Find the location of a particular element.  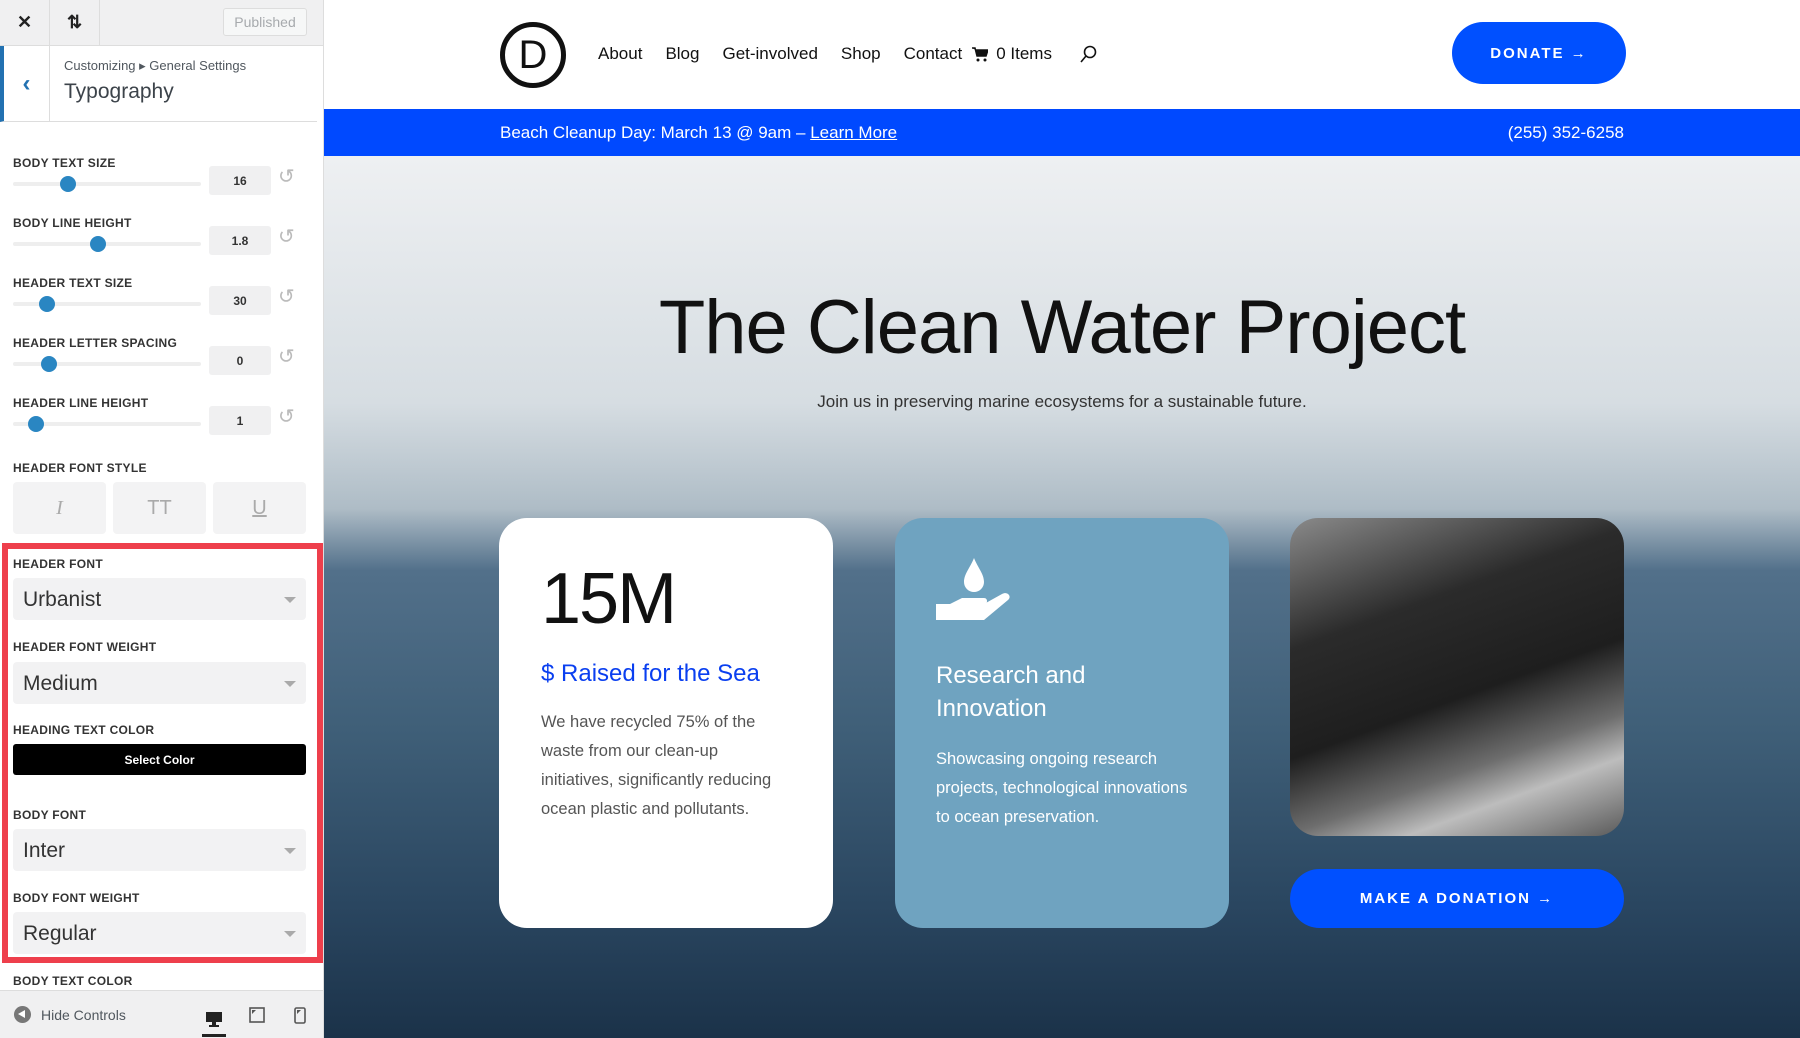

hide-controls-button: Hide Controls is located at coordinates (70, 1014).